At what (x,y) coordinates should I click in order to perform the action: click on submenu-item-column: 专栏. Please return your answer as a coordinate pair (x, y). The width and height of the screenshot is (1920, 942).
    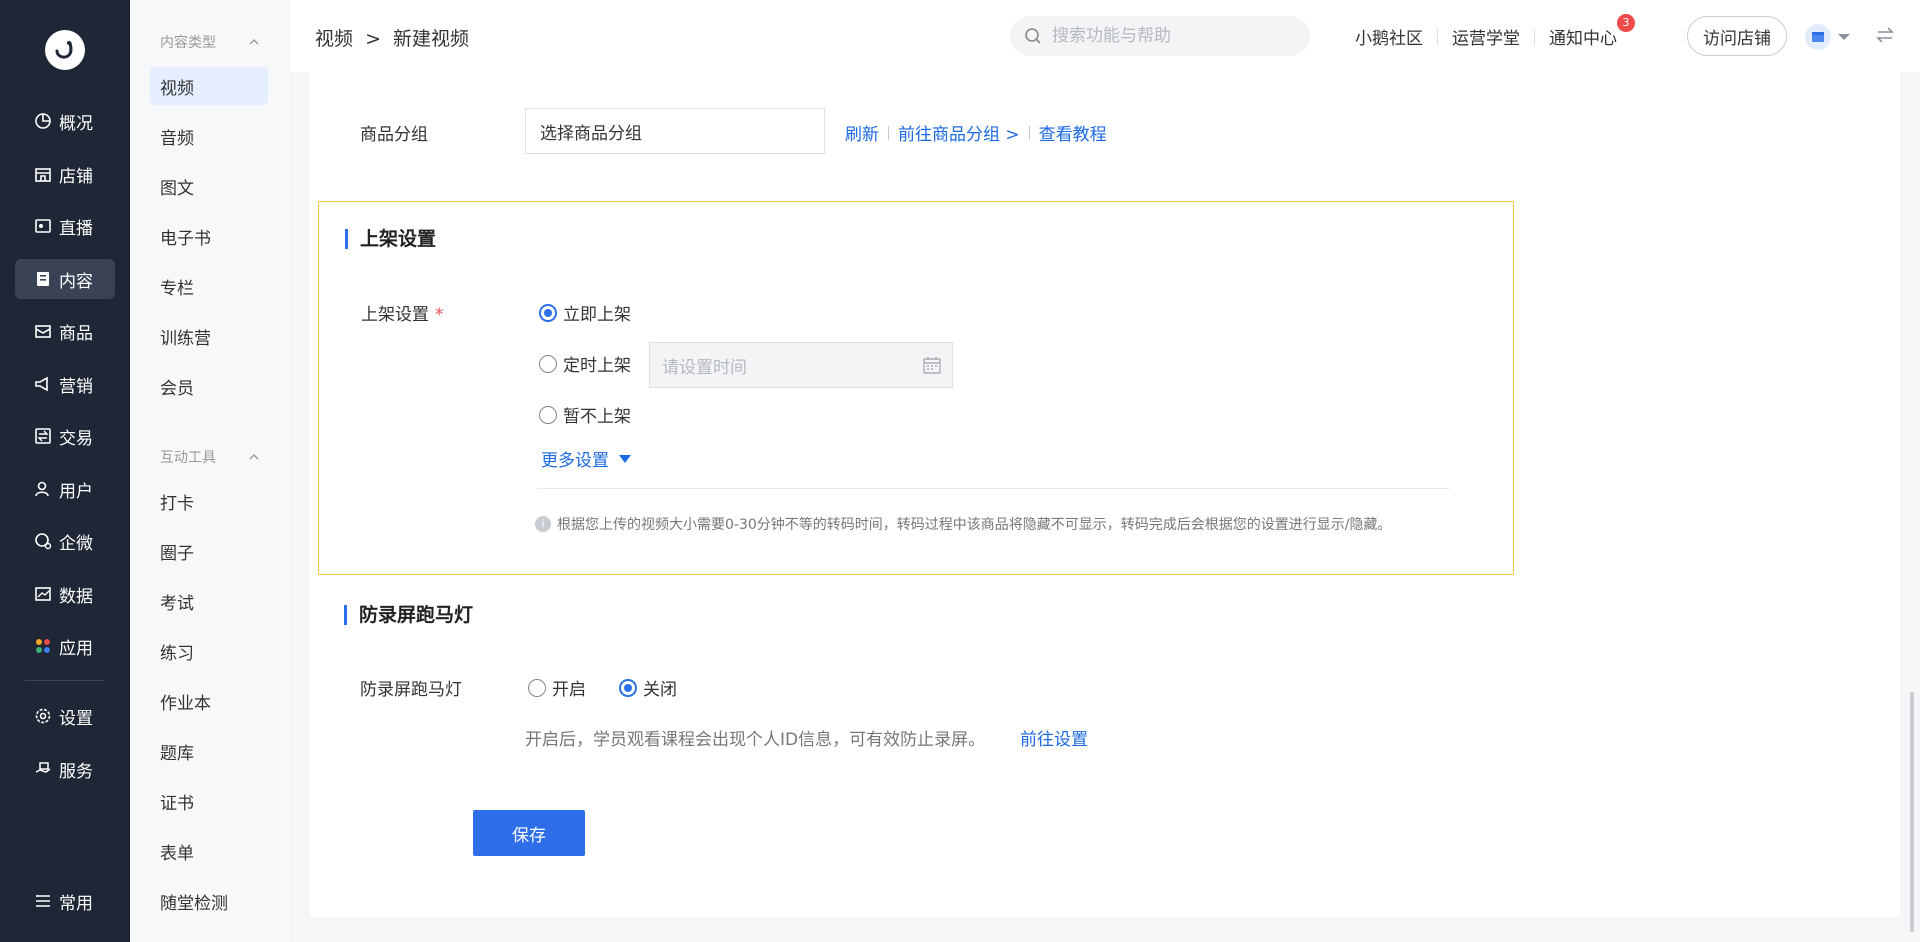
    Looking at the image, I should click on (209, 286).